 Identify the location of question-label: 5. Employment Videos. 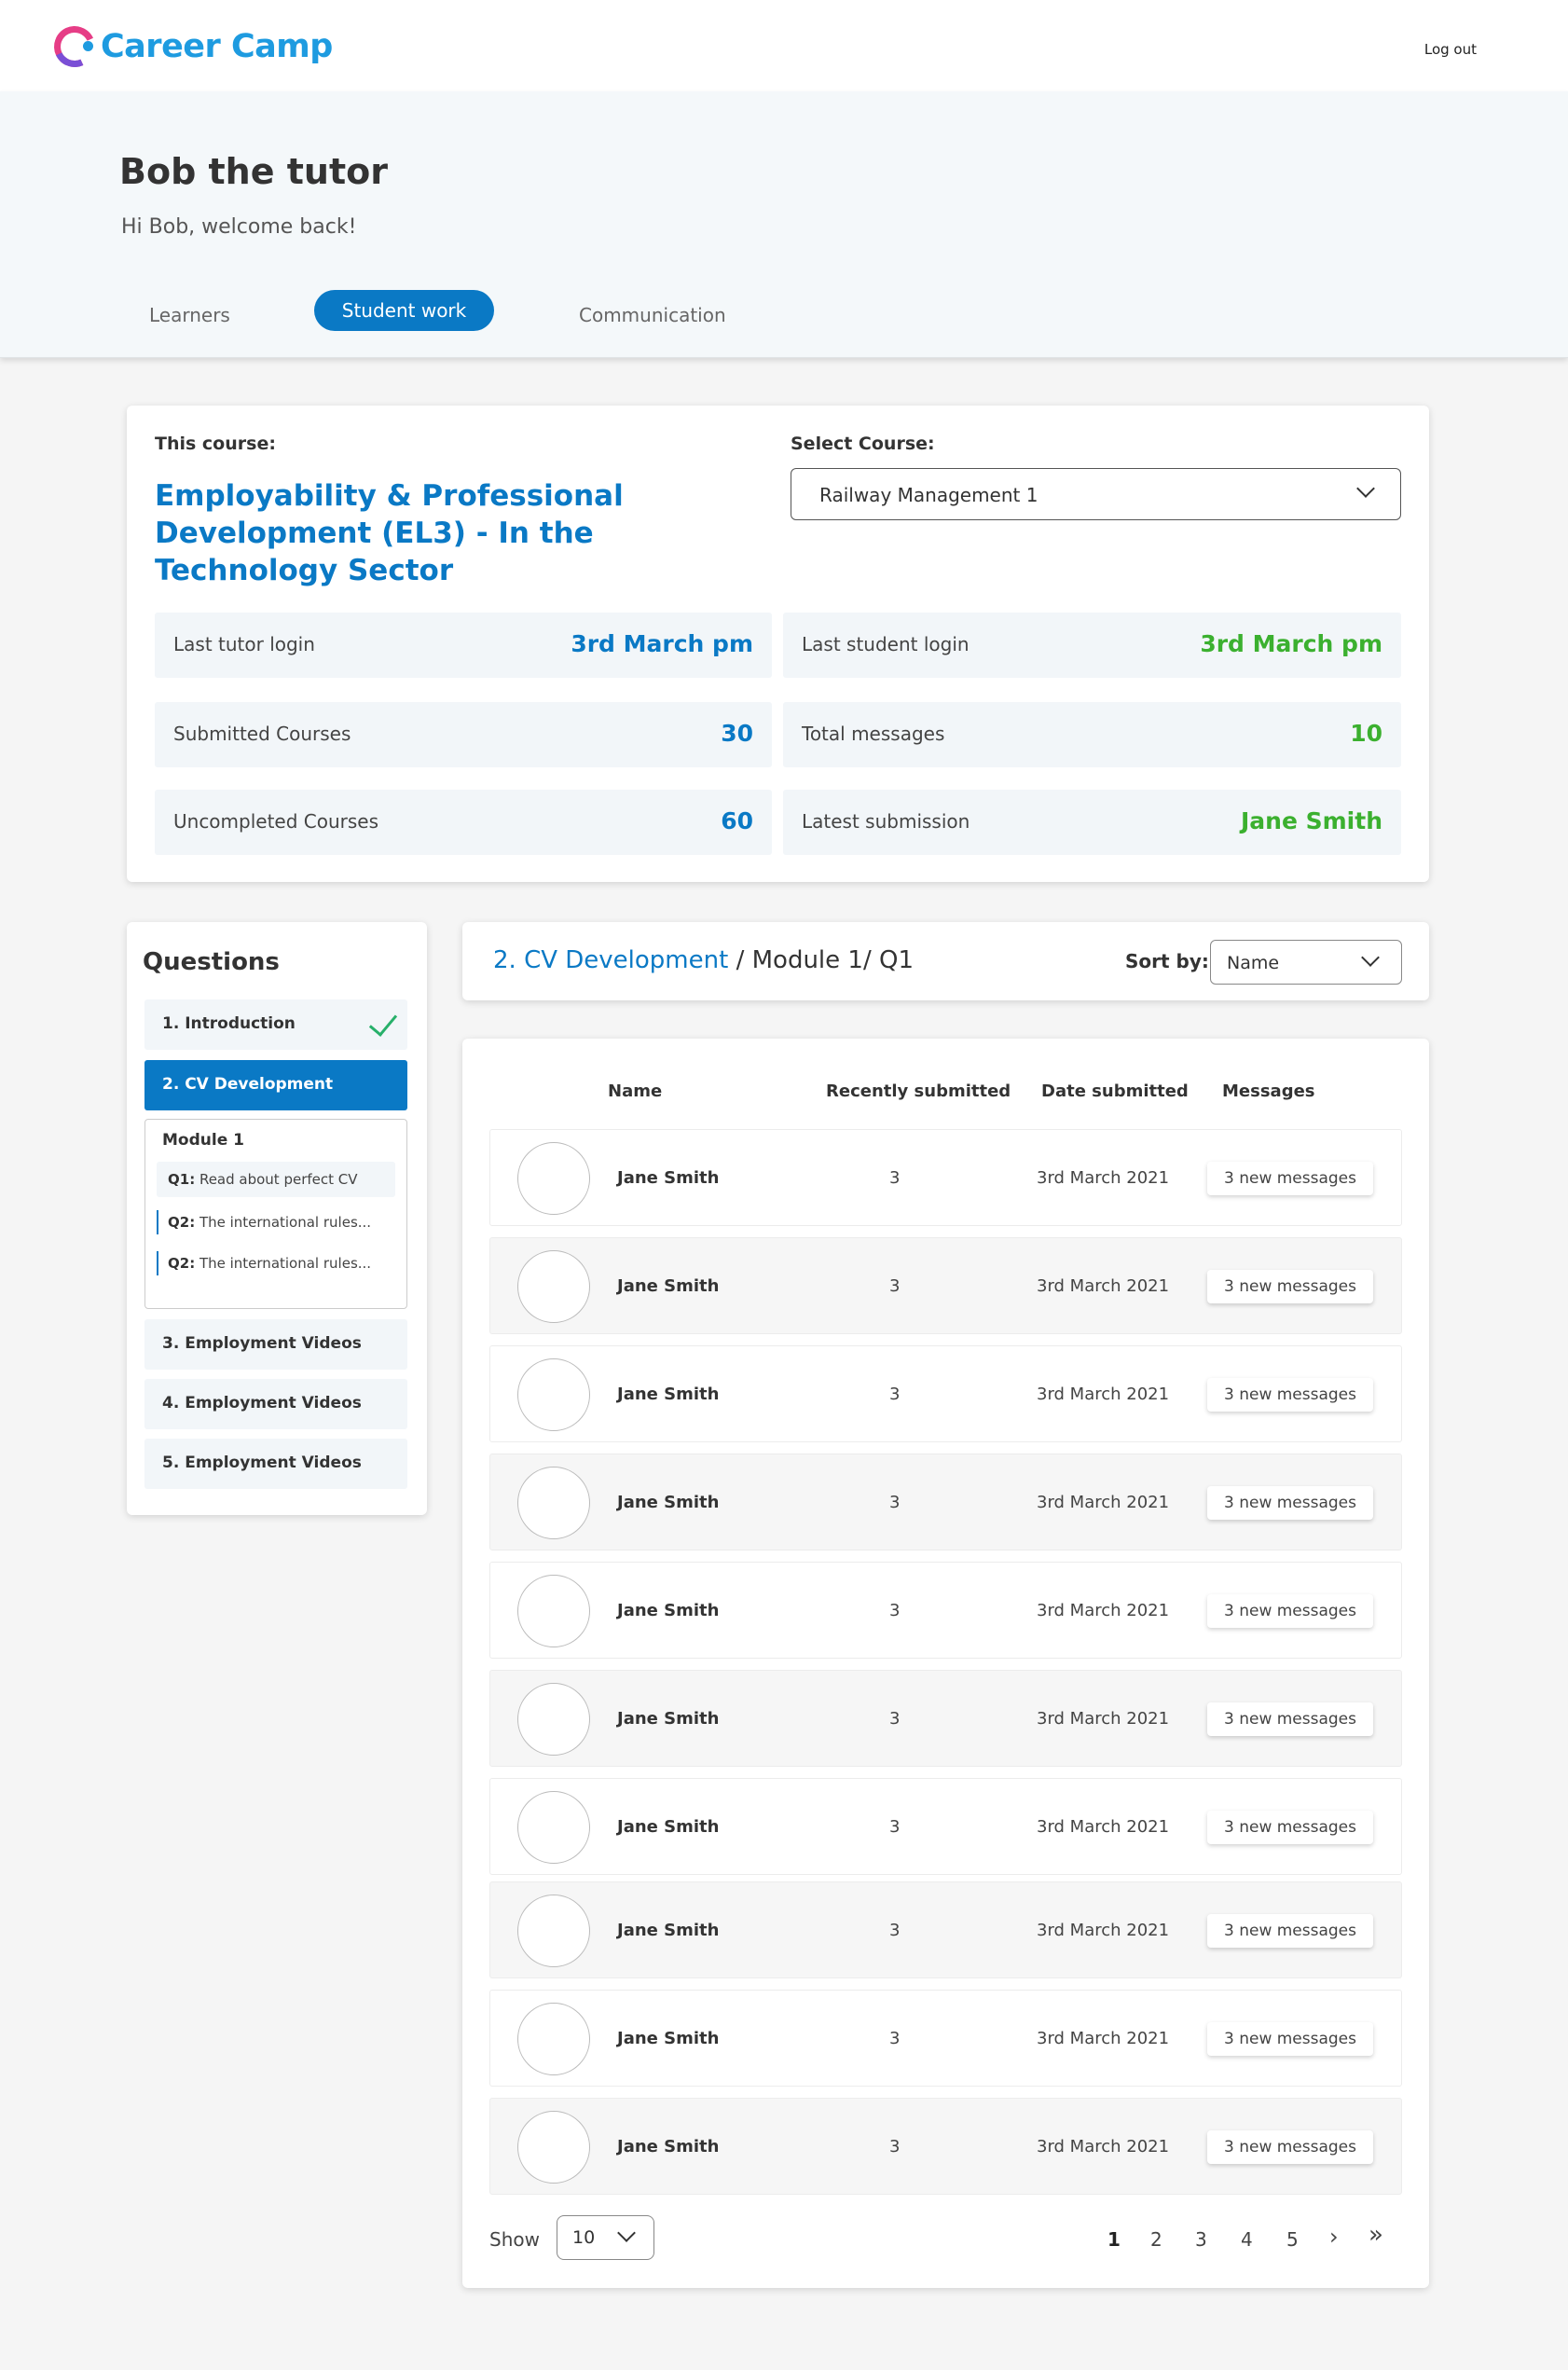
(262, 1463).